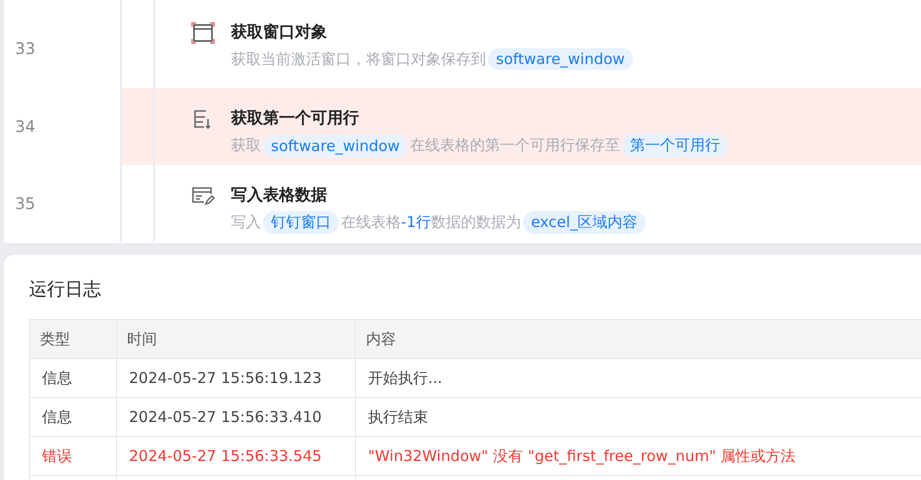 Image resolution: width=921 pixels, height=480 pixels. I want to click on step-description: 在线表格, so click(371, 222).